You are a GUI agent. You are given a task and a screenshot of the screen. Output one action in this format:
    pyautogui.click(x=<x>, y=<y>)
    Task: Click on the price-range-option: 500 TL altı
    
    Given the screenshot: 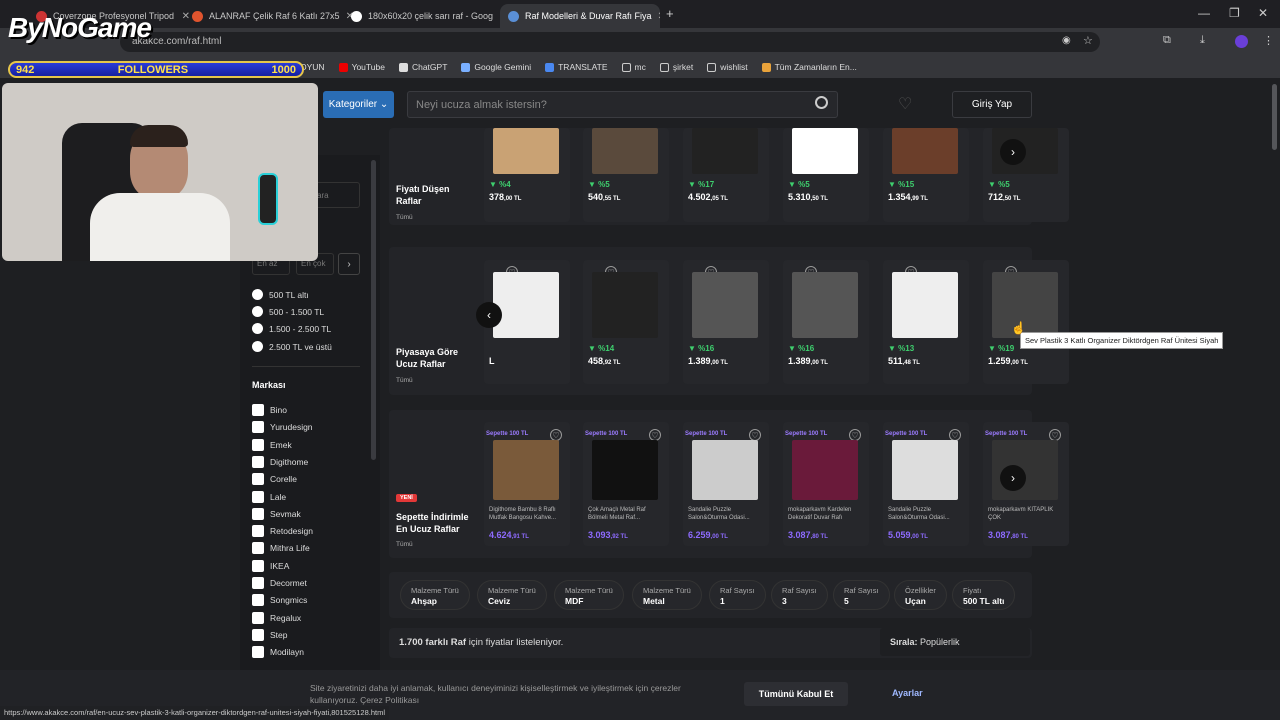 What is the action you would take?
    pyautogui.click(x=280, y=294)
    